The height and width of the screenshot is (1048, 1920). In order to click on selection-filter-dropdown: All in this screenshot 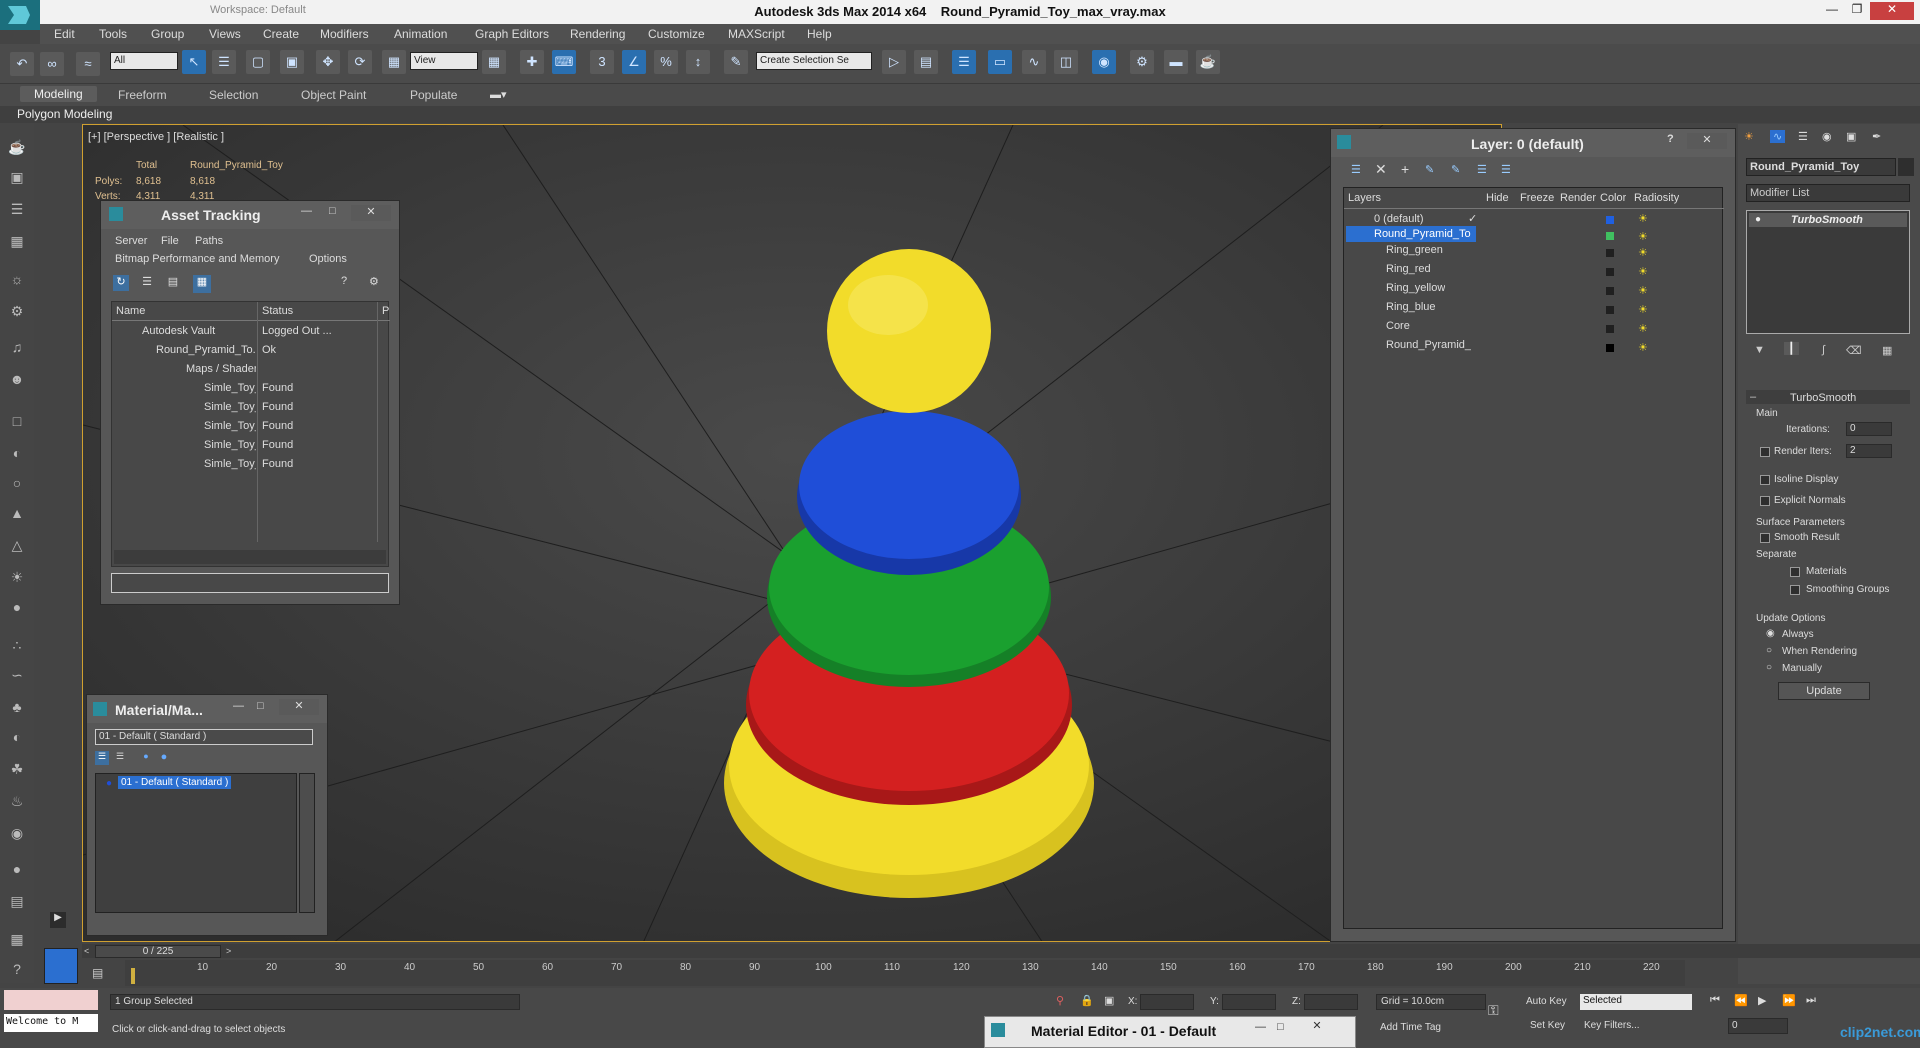, I will do `click(144, 61)`.